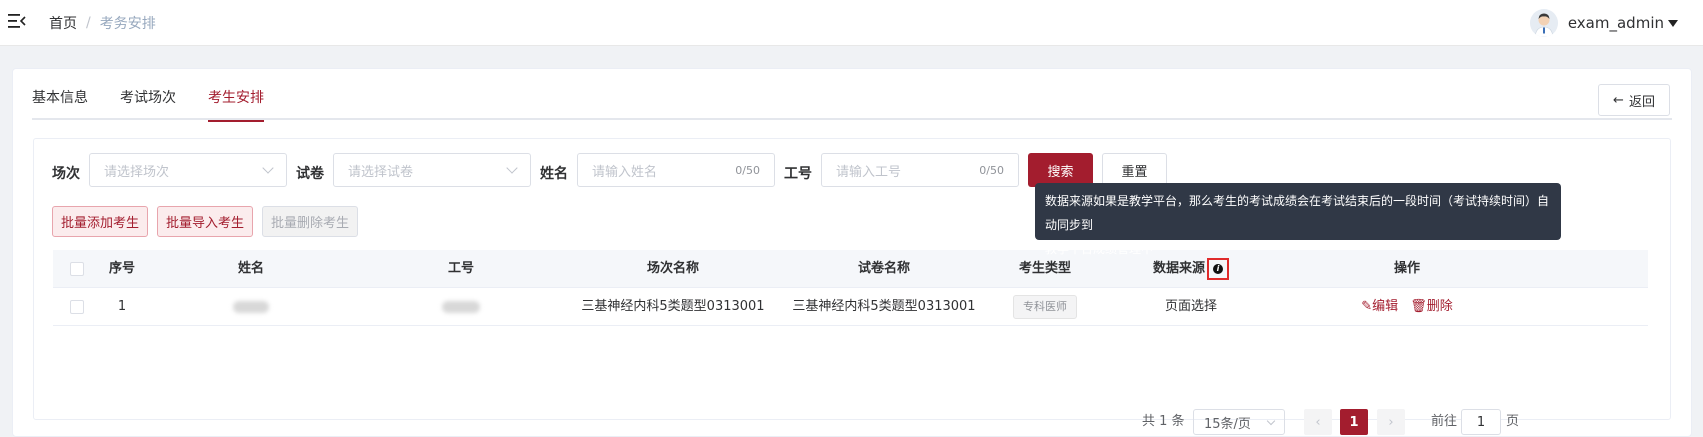 The width and height of the screenshot is (1703, 437). What do you see at coordinates (121, 268) in the screenshot?
I see `col-index: 序号` at bounding box center [121, 268].